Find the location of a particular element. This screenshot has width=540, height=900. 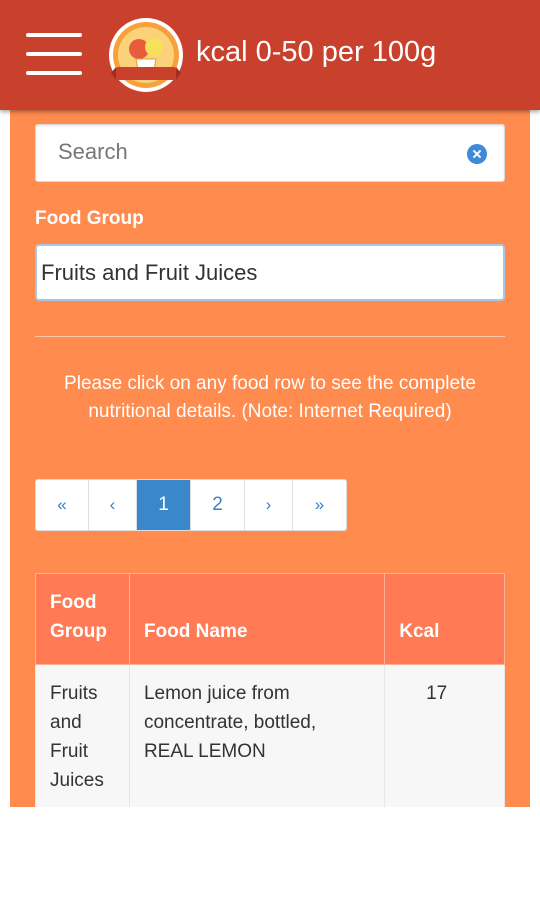

food-group-select: Fruits and Fruit Juices is located at coordinates (270, 272).